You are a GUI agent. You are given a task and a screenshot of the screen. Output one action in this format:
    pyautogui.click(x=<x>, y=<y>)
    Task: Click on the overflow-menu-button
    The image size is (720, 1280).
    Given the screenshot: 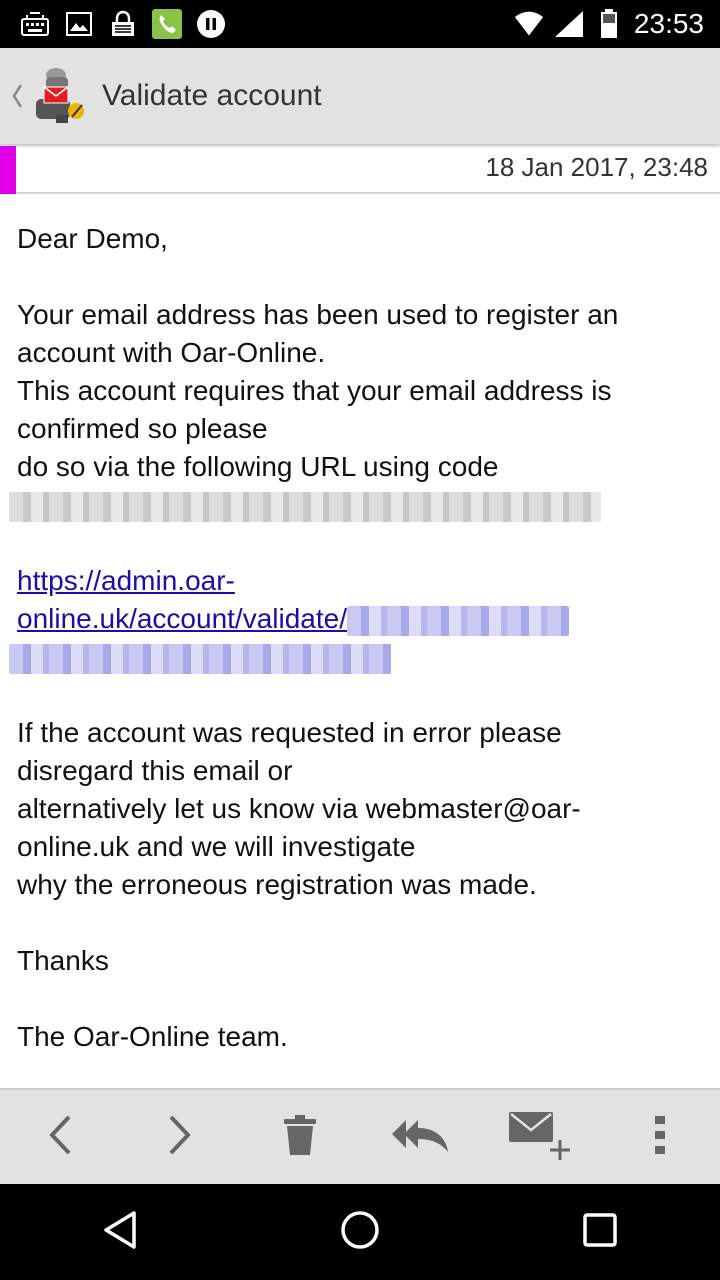 What is the action you would take?
    pyautogui.click(x=660, y=1137)
    